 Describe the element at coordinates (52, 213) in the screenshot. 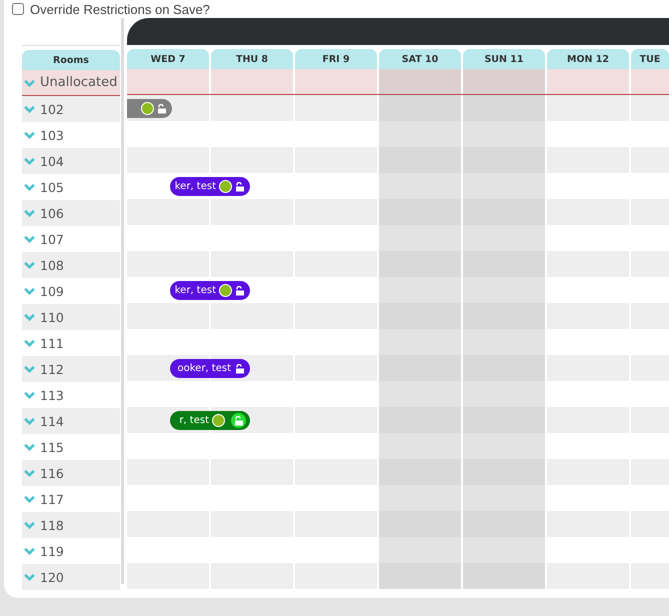

I see `room-name: 106` at that location.